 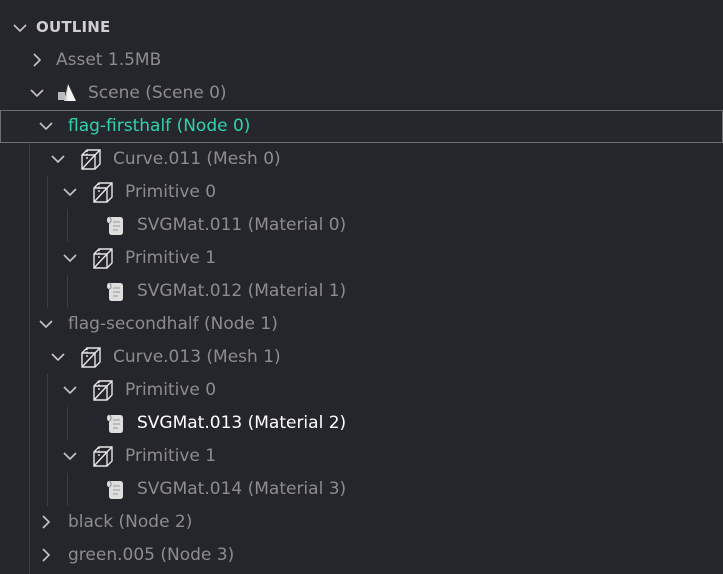 I want to click on scene-icon, so click(x=67, y=94).